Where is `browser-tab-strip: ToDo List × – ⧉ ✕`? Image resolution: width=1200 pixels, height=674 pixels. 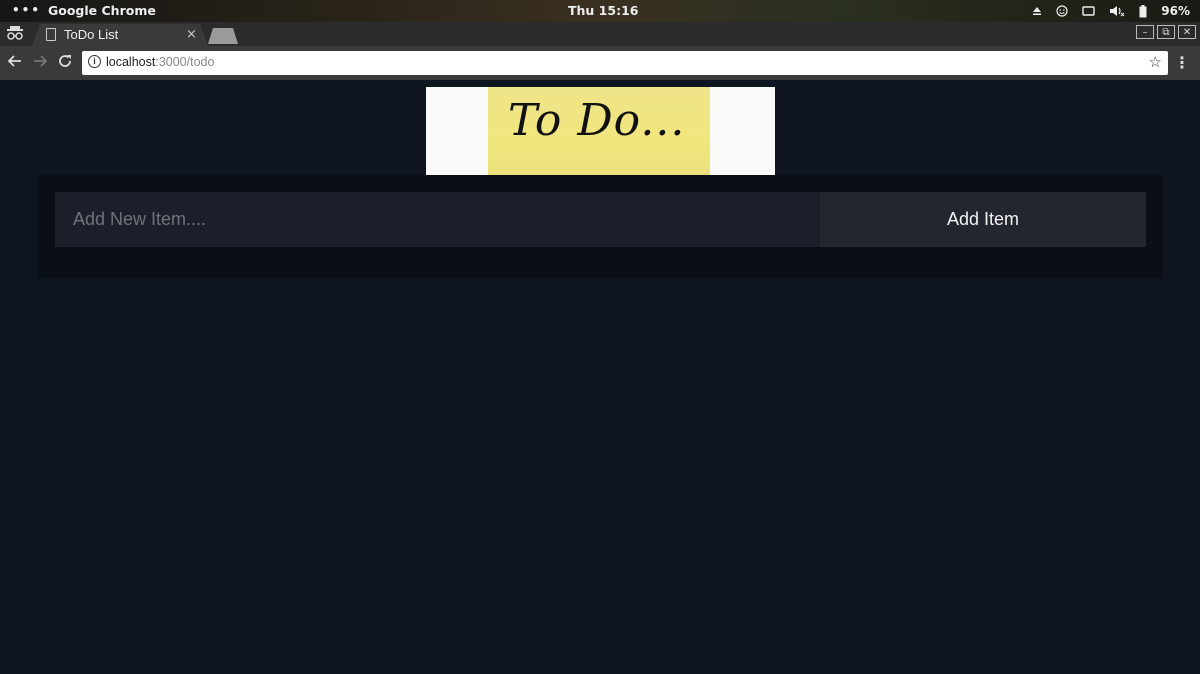 browser-tab-strip: ToDo List × – ⧉ ✕ is located at coordinates (600, 34).